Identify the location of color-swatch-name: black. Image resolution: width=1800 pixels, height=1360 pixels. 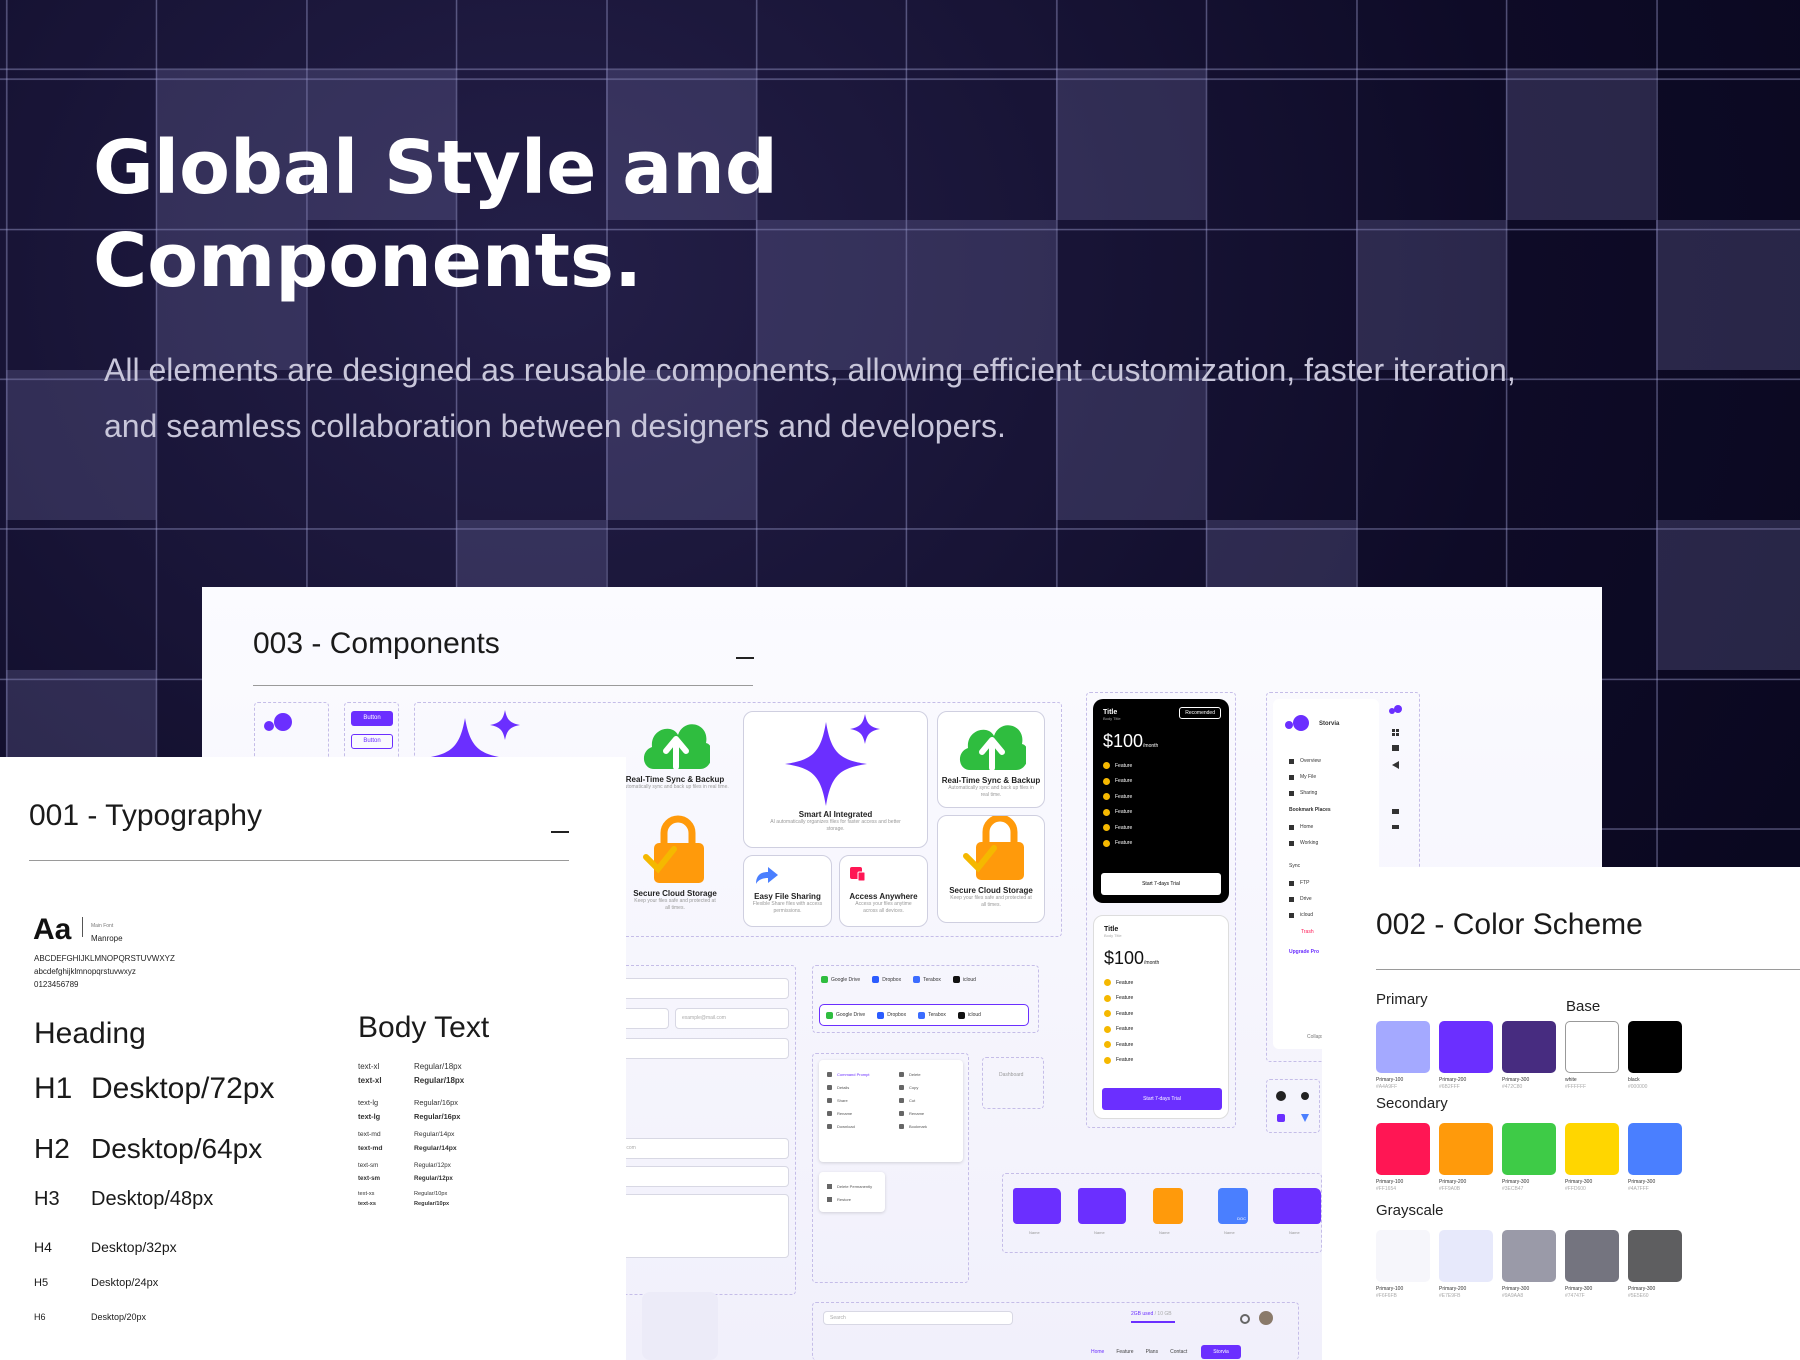
(1634, 1080).